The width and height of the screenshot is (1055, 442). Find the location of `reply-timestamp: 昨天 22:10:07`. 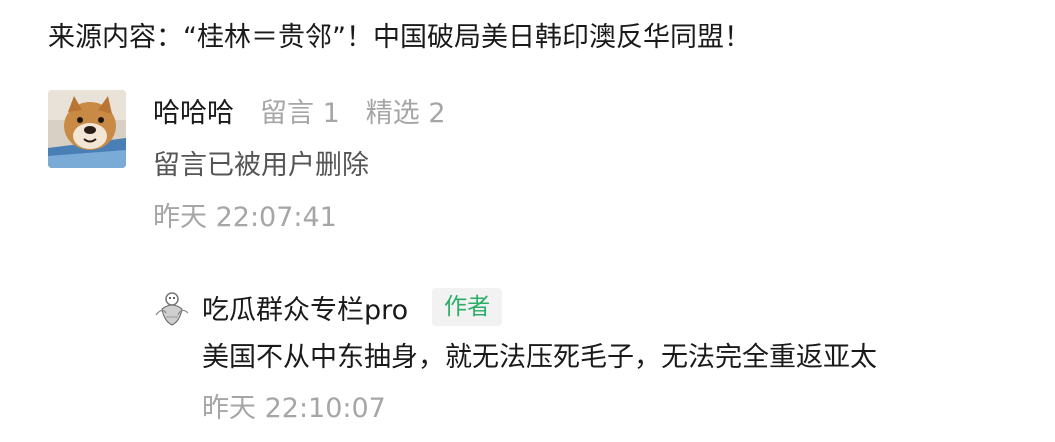

reply-timestamp: 昨天 22:10:07 is located at coordinates (294, 408).